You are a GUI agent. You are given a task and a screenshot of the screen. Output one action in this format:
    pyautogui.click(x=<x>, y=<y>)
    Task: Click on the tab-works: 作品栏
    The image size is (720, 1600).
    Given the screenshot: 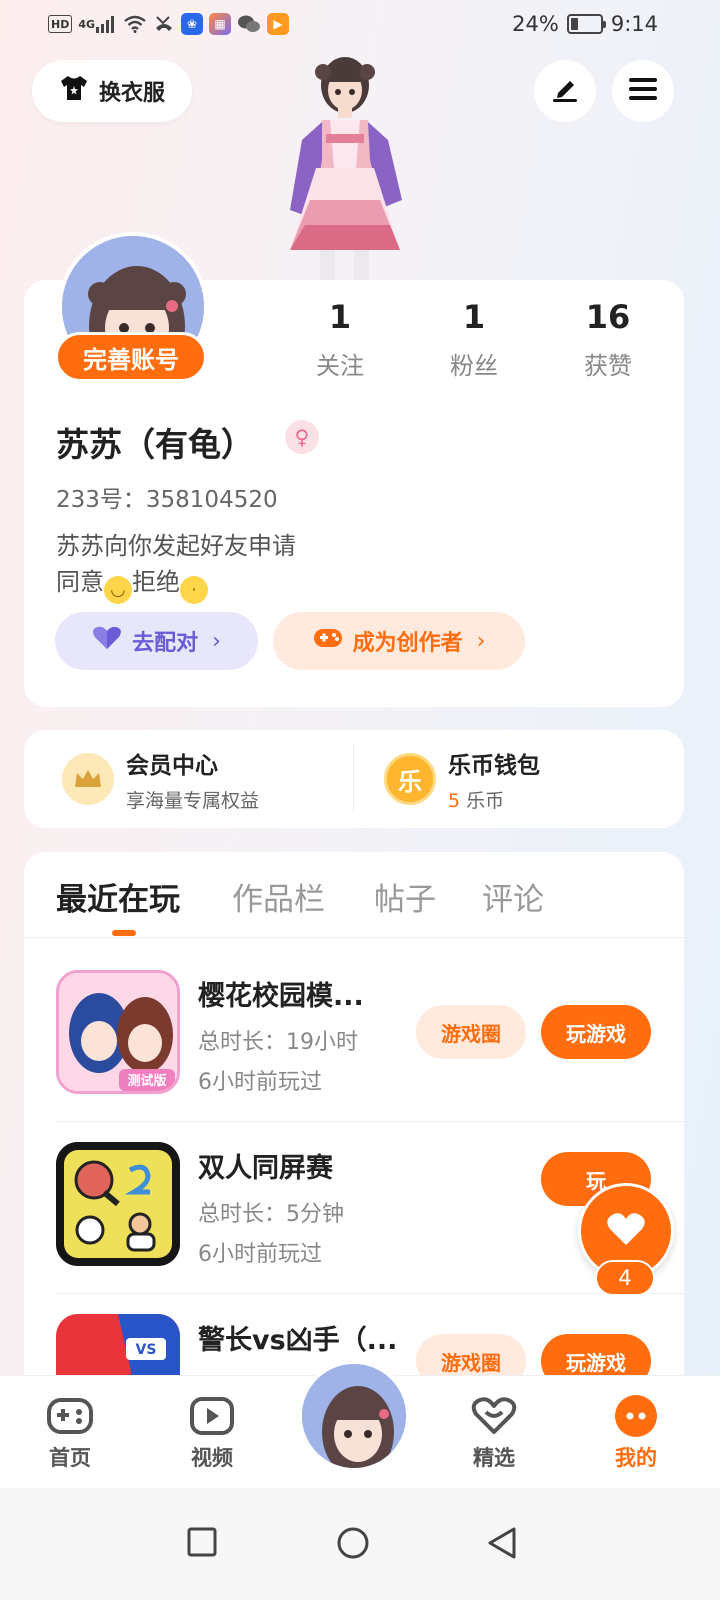 What is the action you would take?
    pyautogui.click(x=278, y=896)
    